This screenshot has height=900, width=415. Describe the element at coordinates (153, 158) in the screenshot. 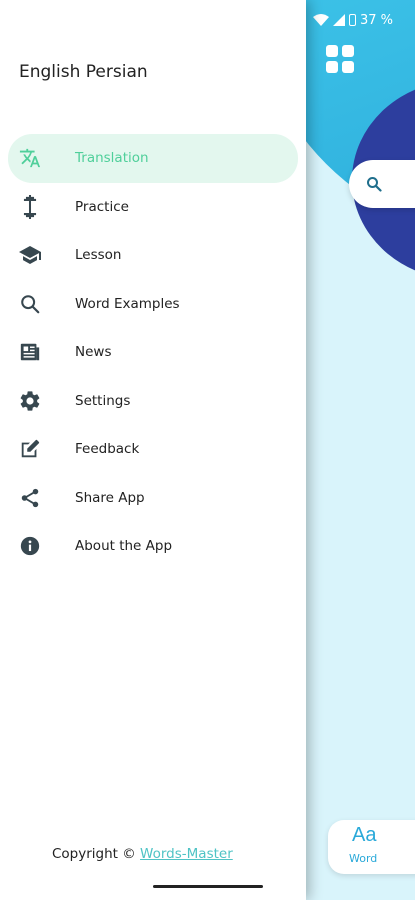

I see `menu-item-translation: Translation` at that location.